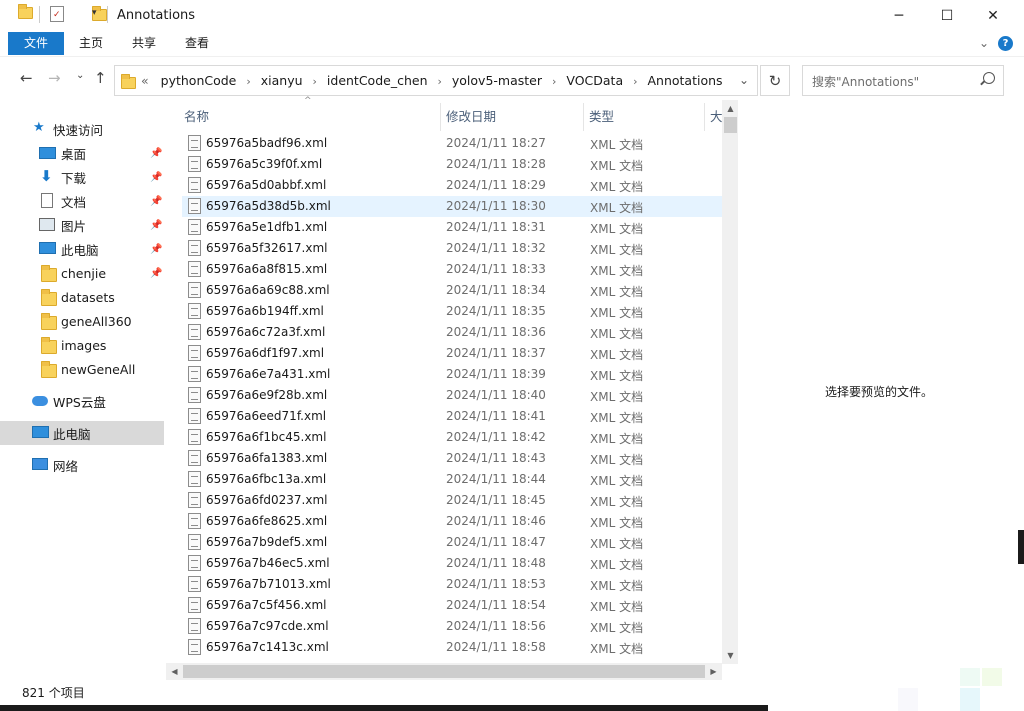 Image resolution: width=1024 pixels, height=711 pixels. What do you see at coordinates (594, 80) in the screenshot?
I see `crumb-vocdata: VOCData` at bounding box center [594, 80].